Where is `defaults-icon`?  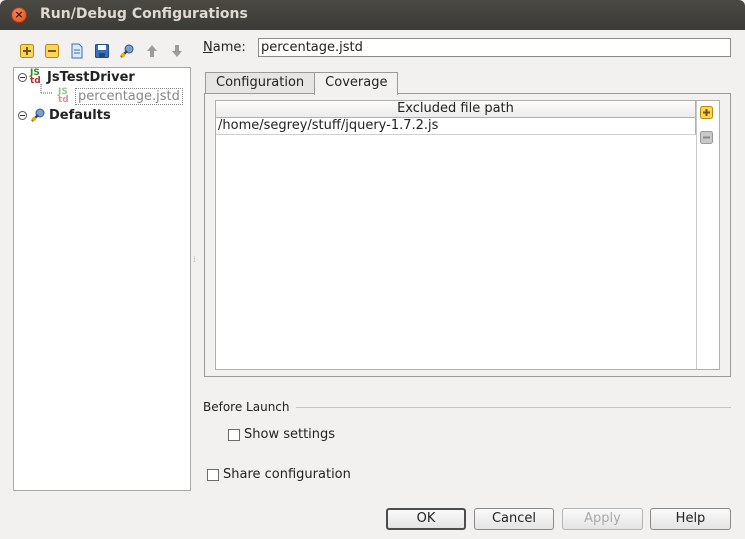 defaults-icon is located at coordinates (38, 115).